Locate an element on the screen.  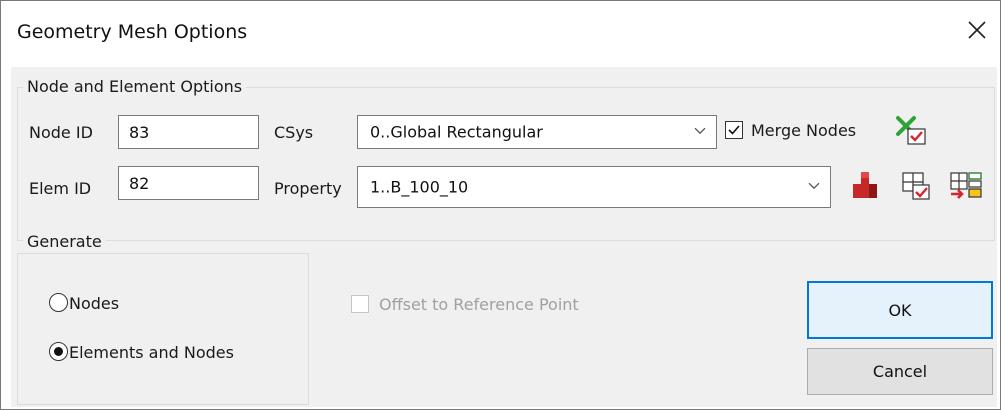
offset-reference-label: Offset to Reference Point is located at coordinates (479, 304).